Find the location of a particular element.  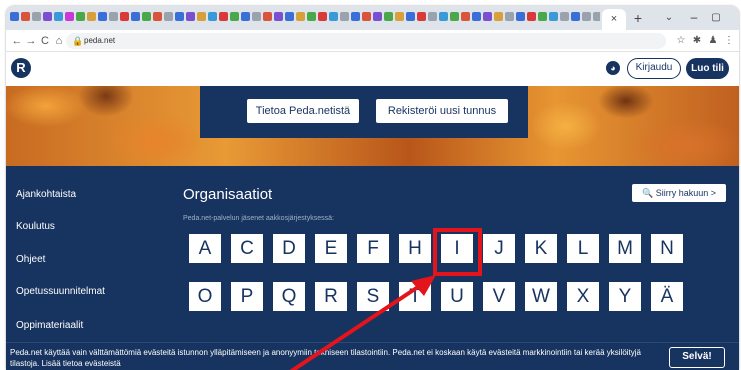

letter-e-link: E is located at coordinates (331, 248).